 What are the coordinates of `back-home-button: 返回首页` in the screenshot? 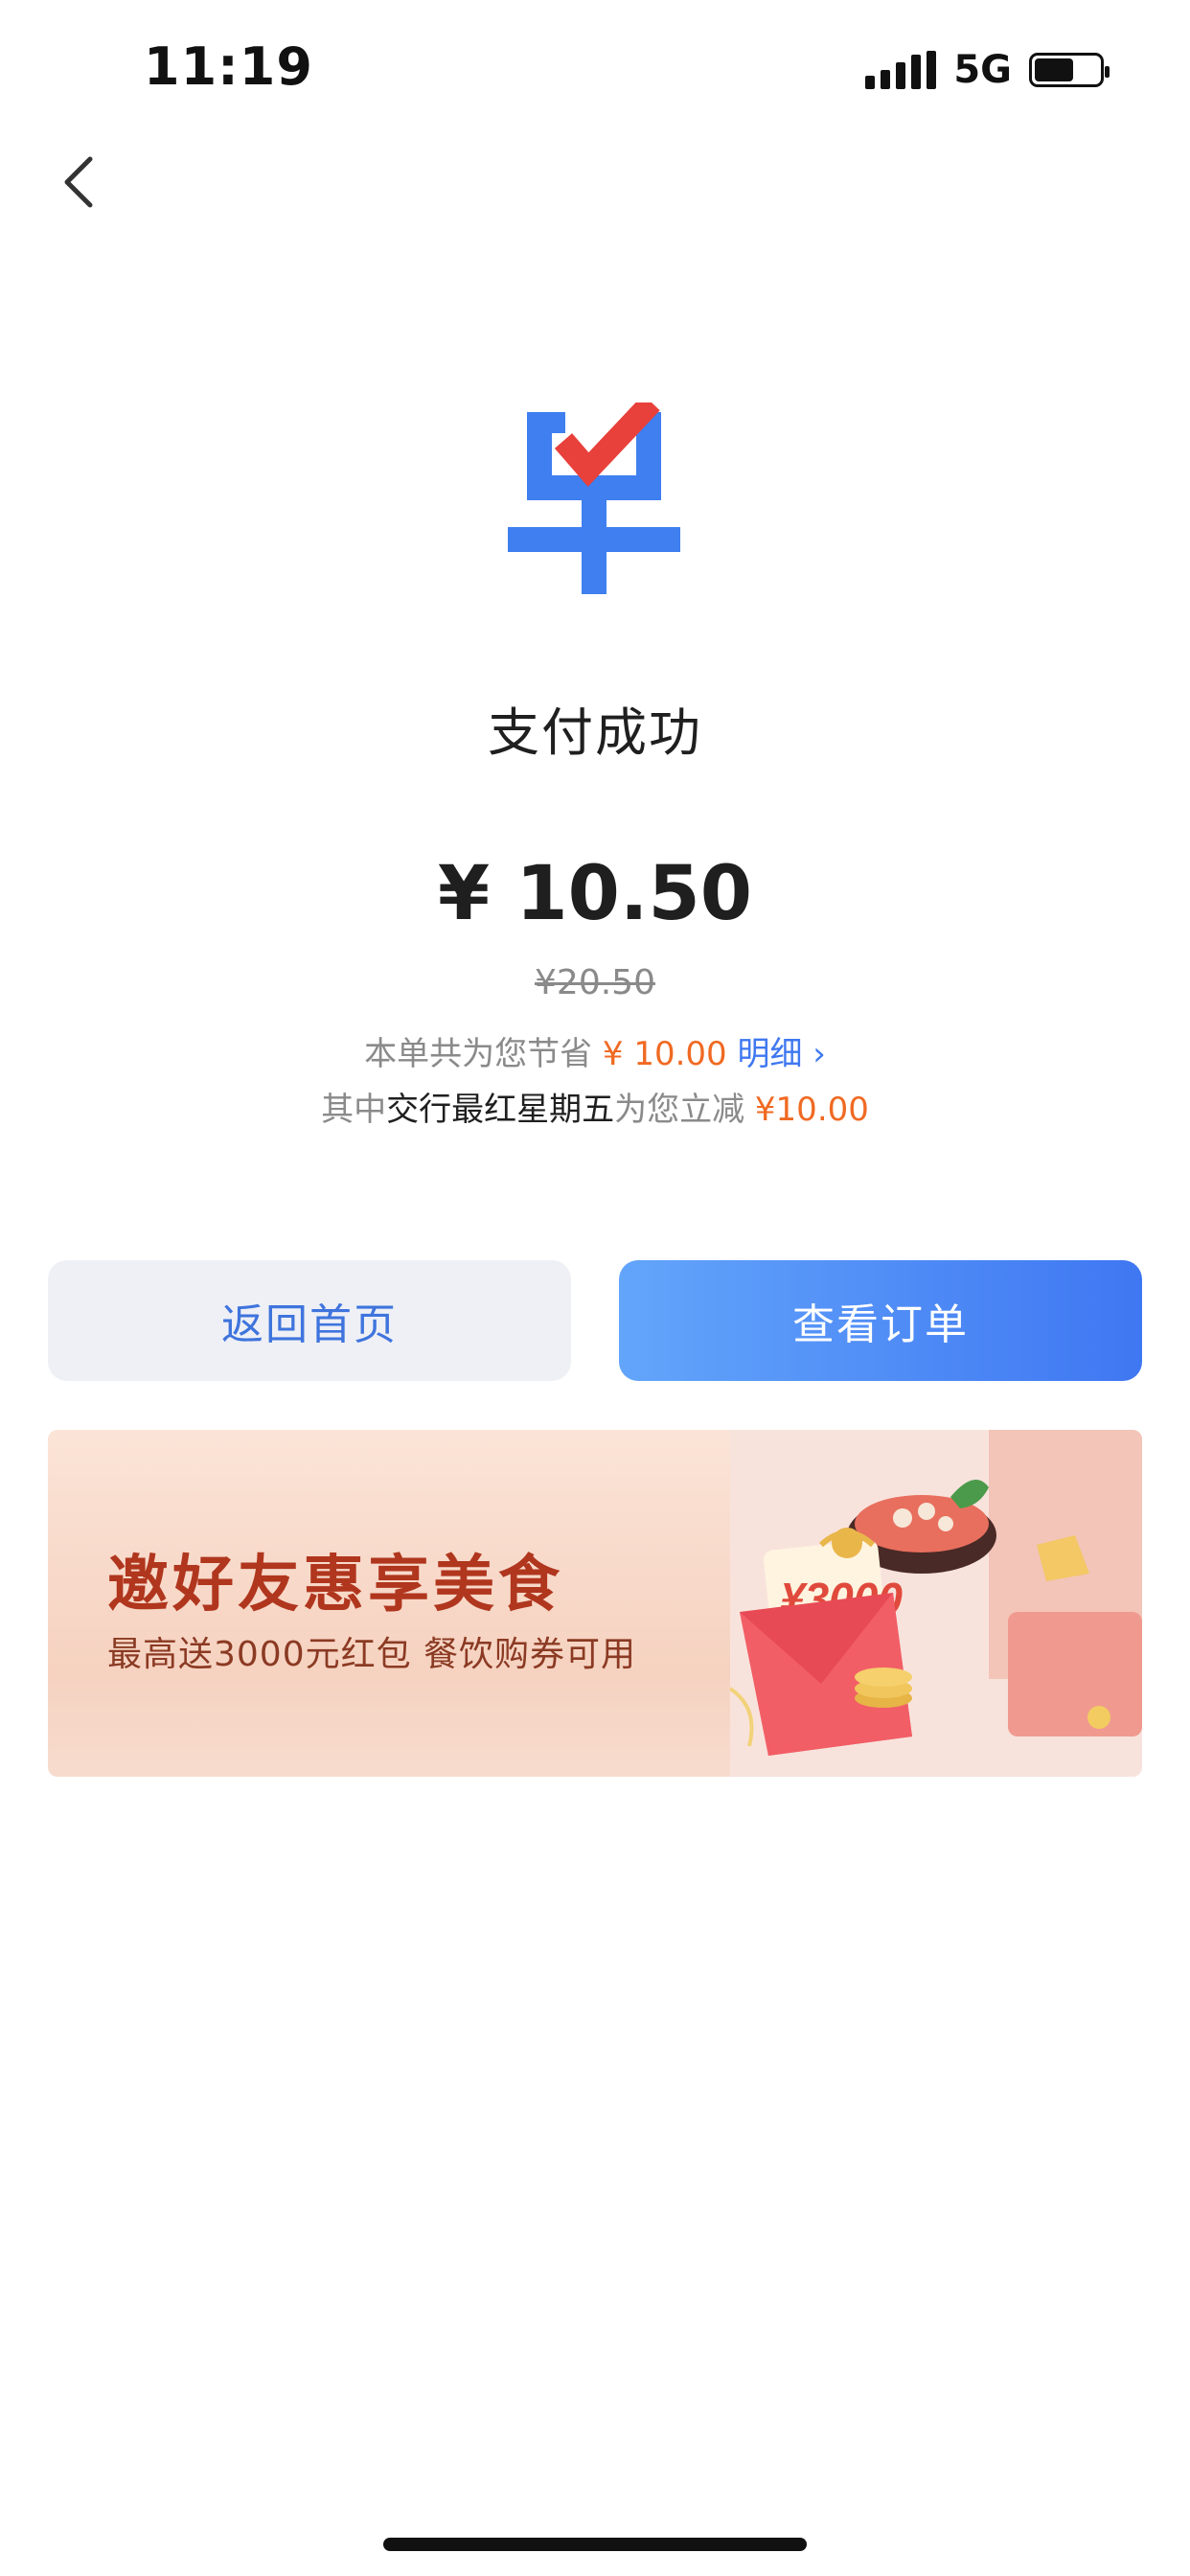 It's located at (310, 1320).